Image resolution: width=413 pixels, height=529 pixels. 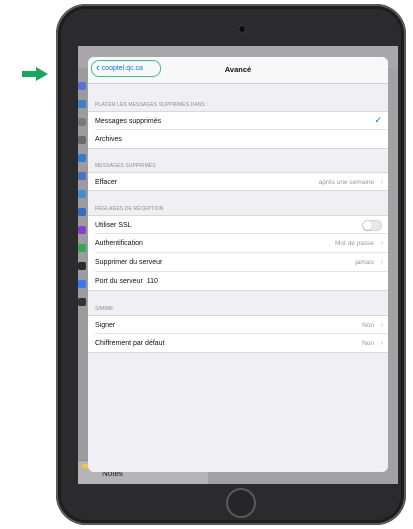 What do you see at coordinates (367, 225) in the screenshot?
I see `toggle-knob` at bounding box center [367, 225].